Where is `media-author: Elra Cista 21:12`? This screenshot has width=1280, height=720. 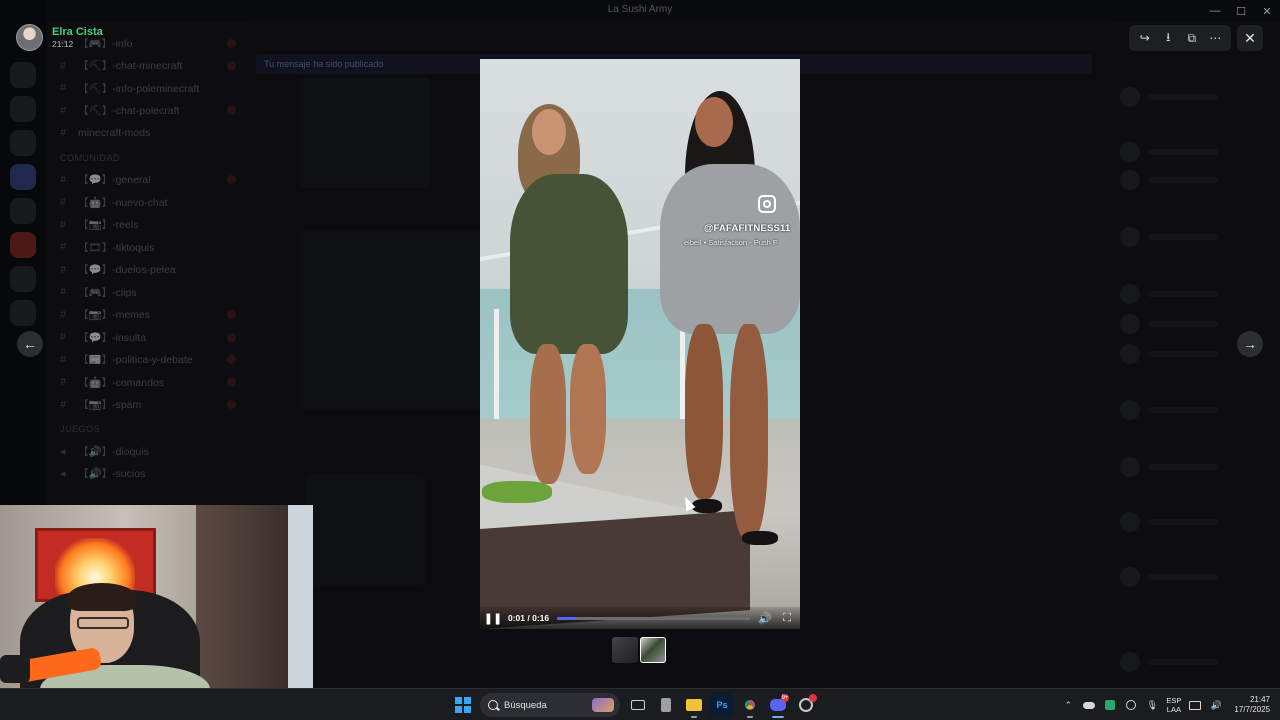
media-author: Elra Cista 21:12 is located at coordinates (59, 37).